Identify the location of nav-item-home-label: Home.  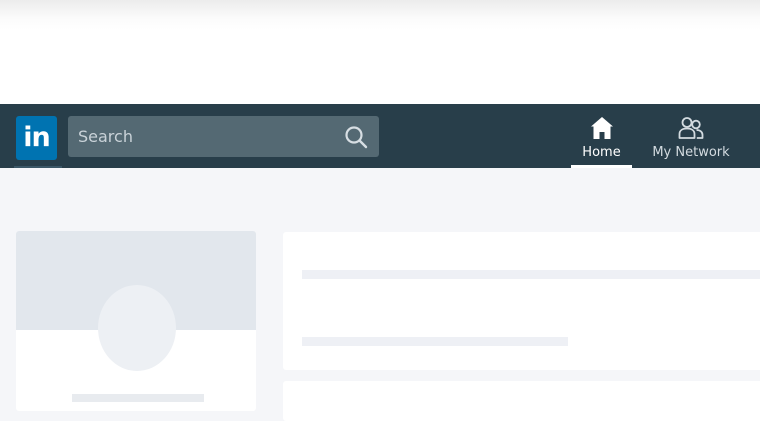
(601, 152).